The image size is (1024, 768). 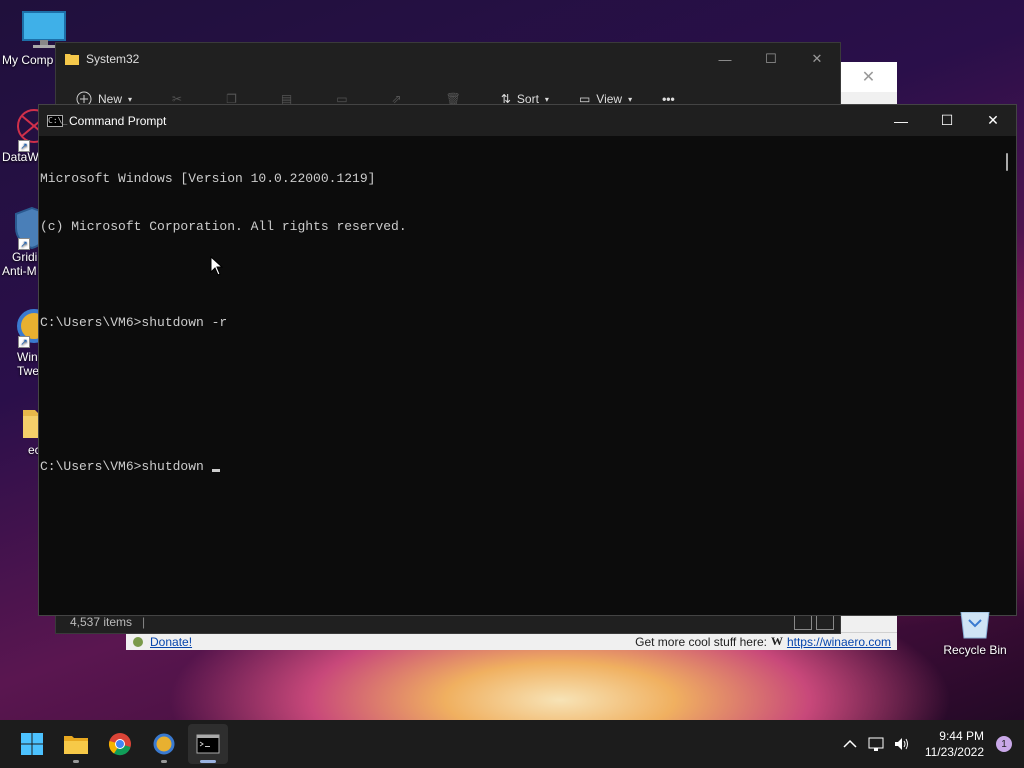 I want to click on winaero-tweaker-icon, so click(x=164, y=744).